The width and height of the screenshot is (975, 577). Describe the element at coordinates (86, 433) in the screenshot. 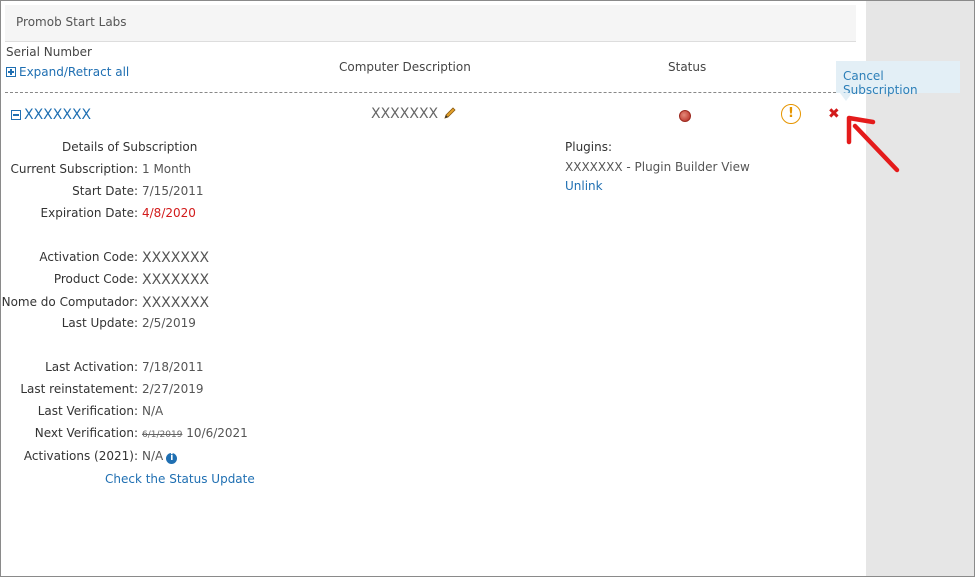

I see `next-verification-label: Next Verification:` at that location.